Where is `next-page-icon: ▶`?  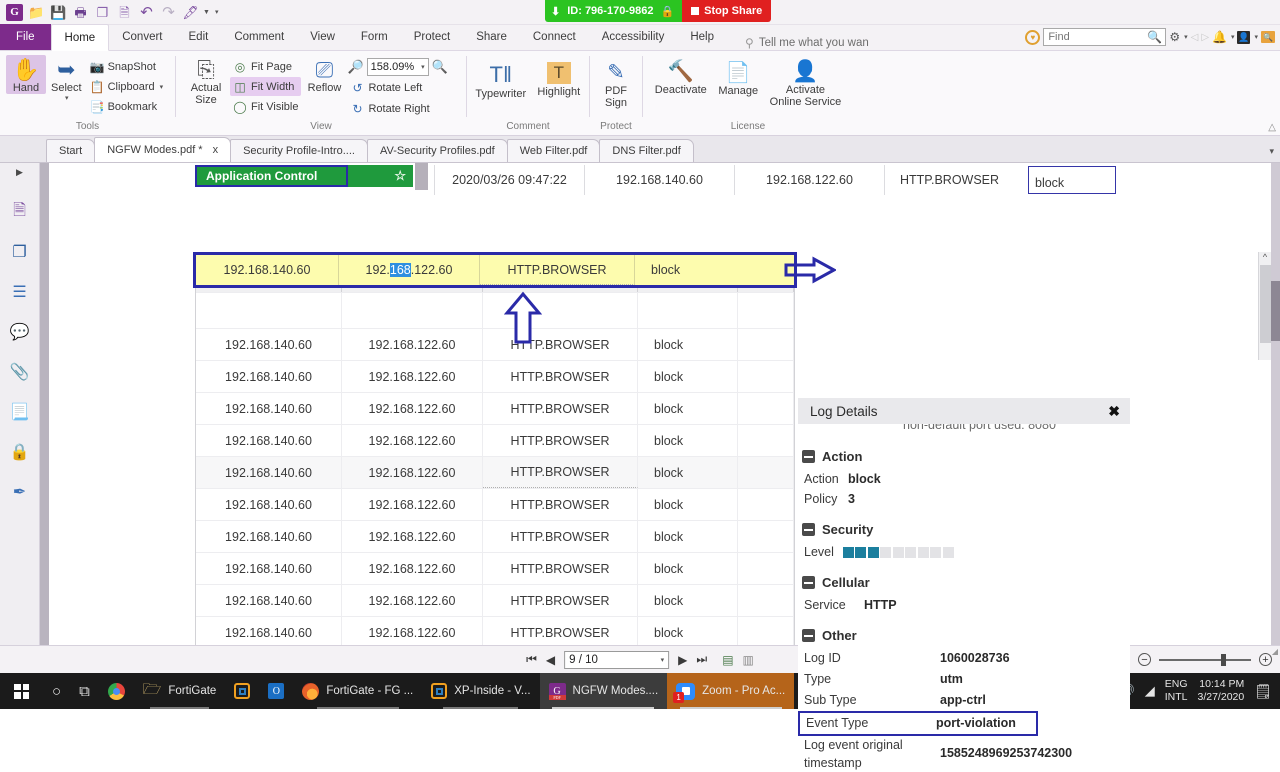
next-page-icon: ▶ is located at coordinates (682, 660).